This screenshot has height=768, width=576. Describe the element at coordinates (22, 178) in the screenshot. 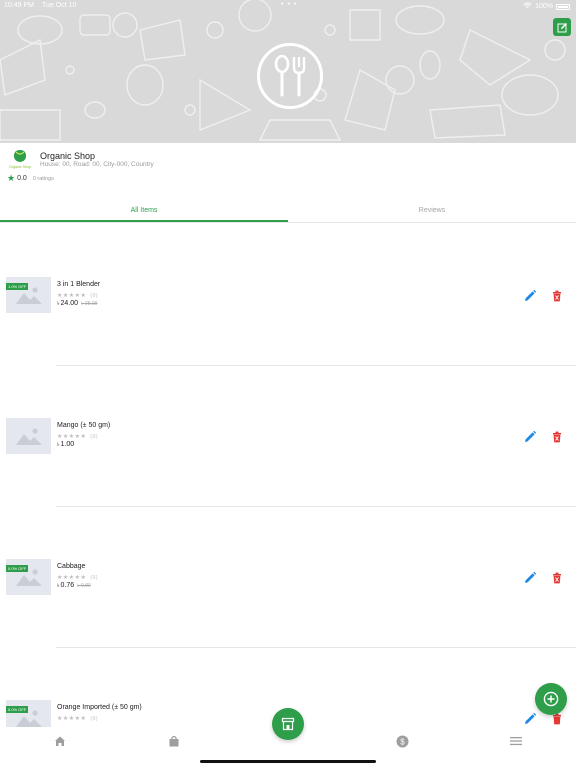

I see `rating-value: 0.0` at that location.